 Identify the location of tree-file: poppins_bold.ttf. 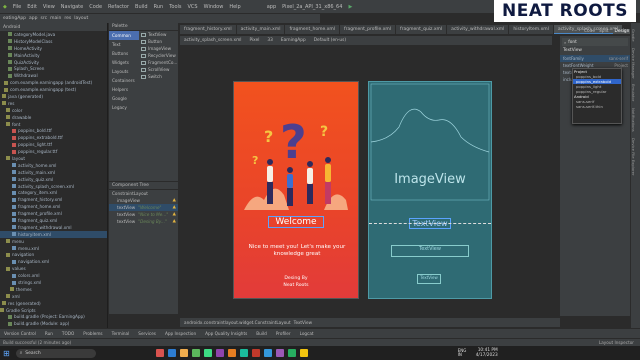
(53, 130).